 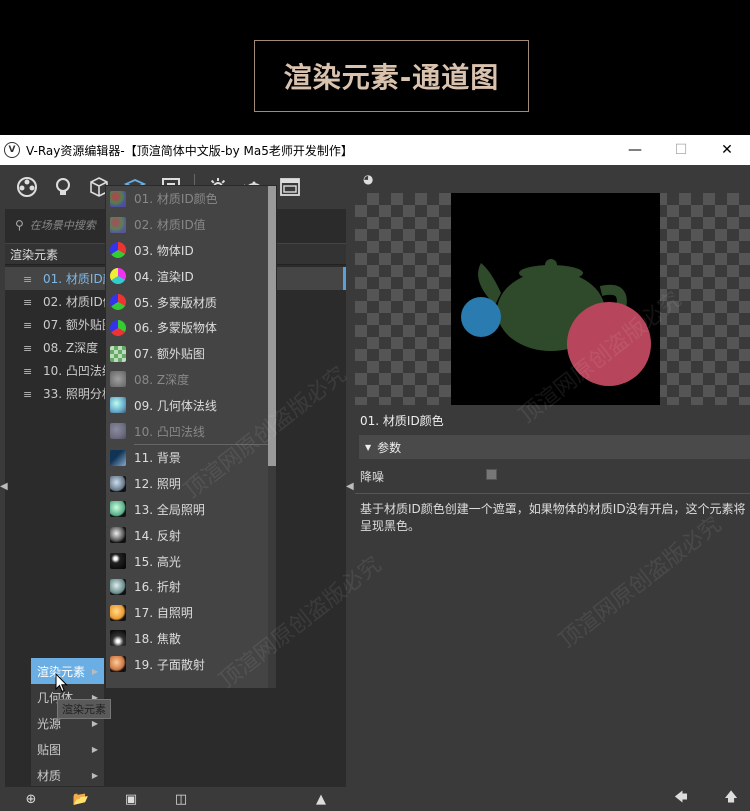 I want to click on submenu-scroll-thumb, so click(x=272, y=326).